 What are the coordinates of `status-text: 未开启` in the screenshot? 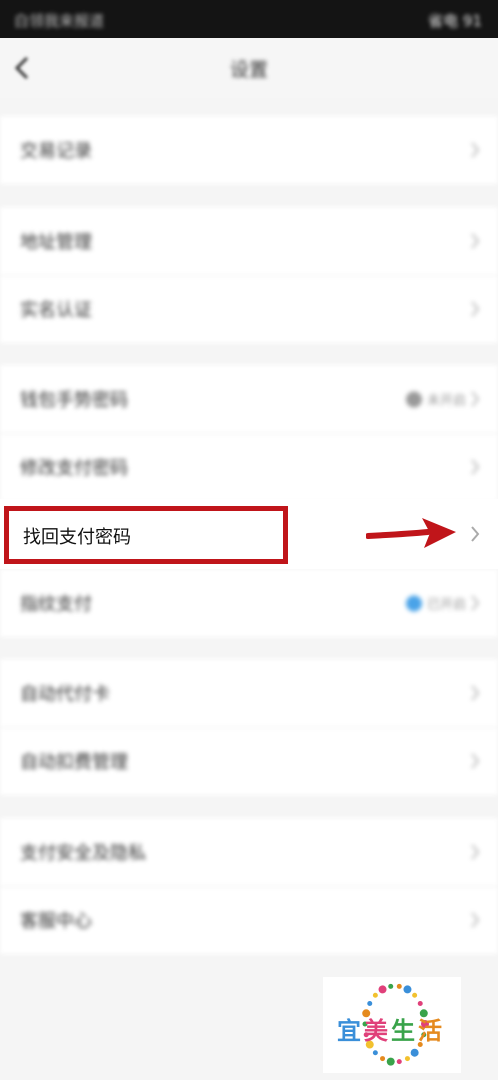 It's located at (446, 401).